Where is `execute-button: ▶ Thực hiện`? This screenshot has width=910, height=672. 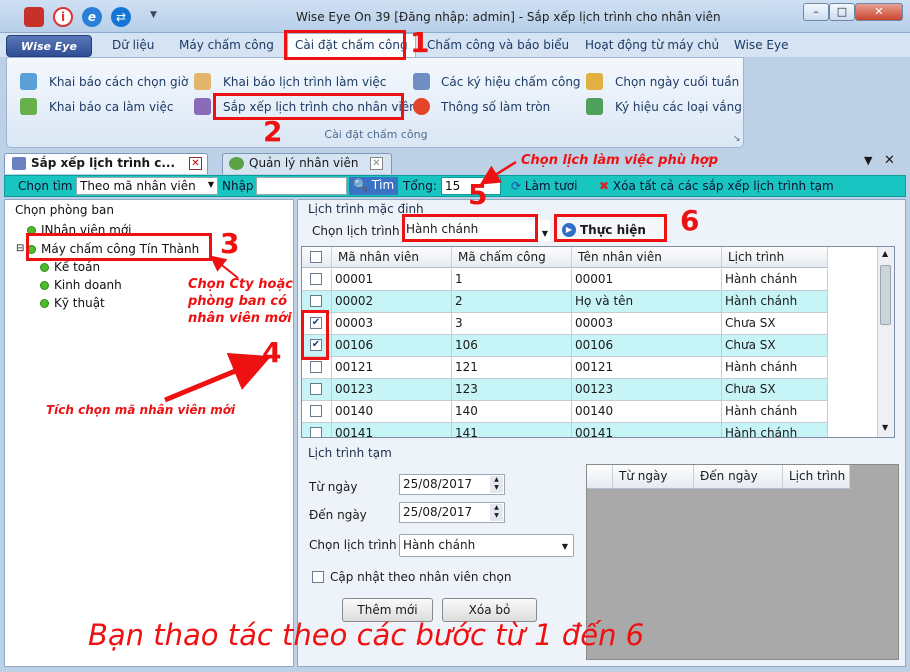 execute-button: ▶ Thực hiện is located at coordinates (612, 231).